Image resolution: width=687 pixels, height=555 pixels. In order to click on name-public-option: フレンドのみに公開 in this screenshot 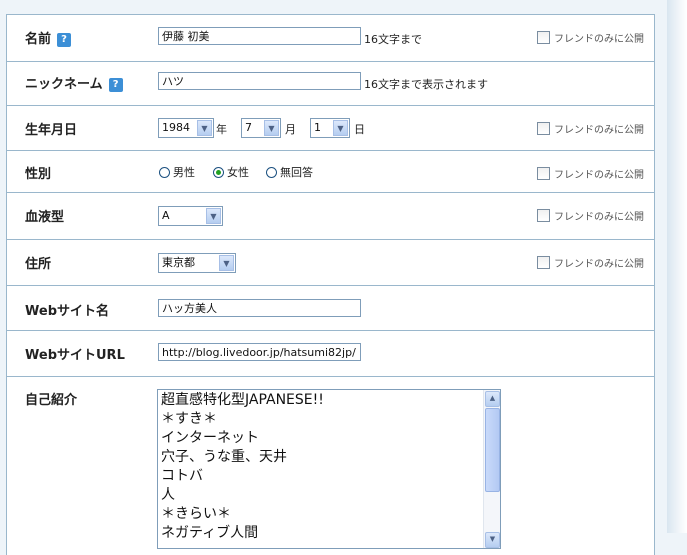, I will do `click(590, 37)`.